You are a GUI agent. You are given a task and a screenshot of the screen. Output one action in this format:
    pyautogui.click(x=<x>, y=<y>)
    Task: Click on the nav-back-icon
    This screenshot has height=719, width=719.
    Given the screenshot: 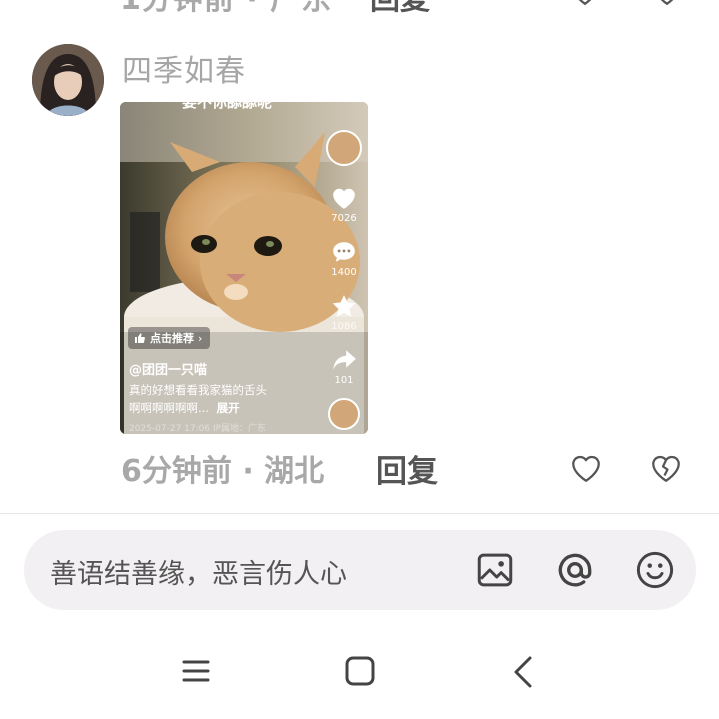 What is the action you would take?
    pyautogui.click(x=523, y=672)
    